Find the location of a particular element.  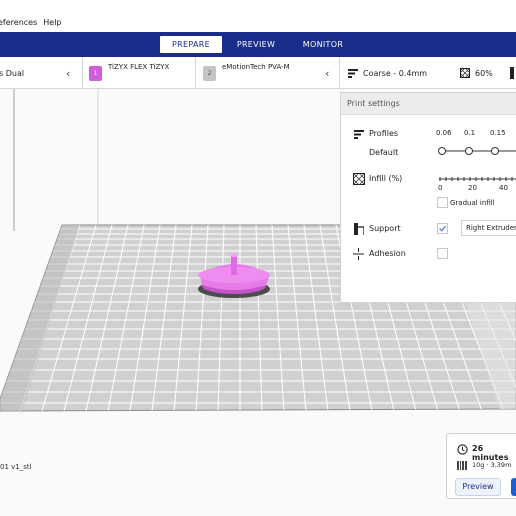

print-estimate-panel: 26 minutes 10g · 3.39m Preview is located at coordinates (481, 466).